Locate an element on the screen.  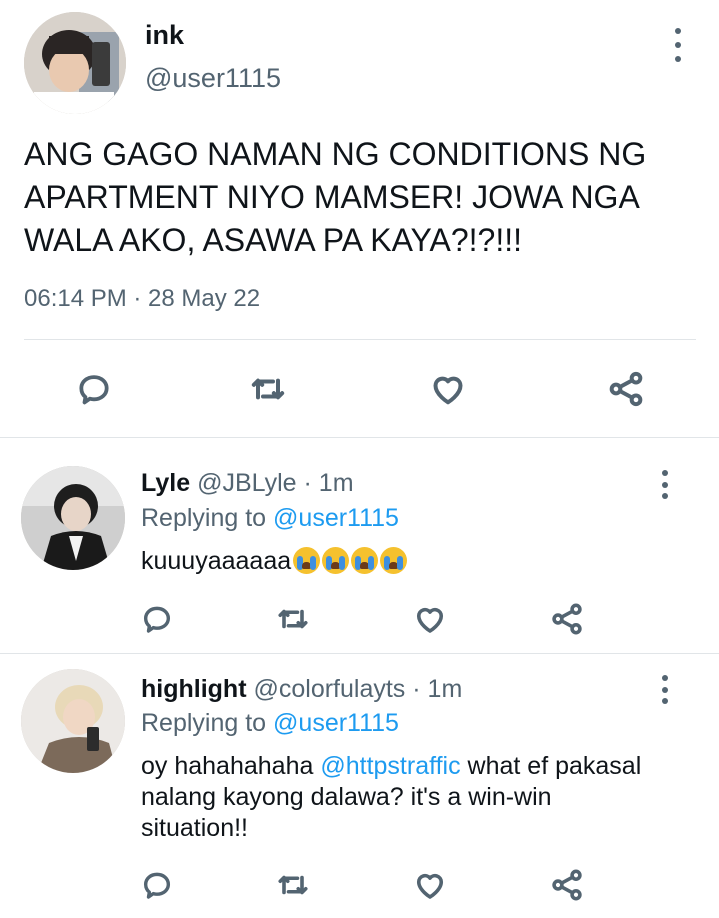
author-handle: @user1115 is located at coordinates (213, 78).